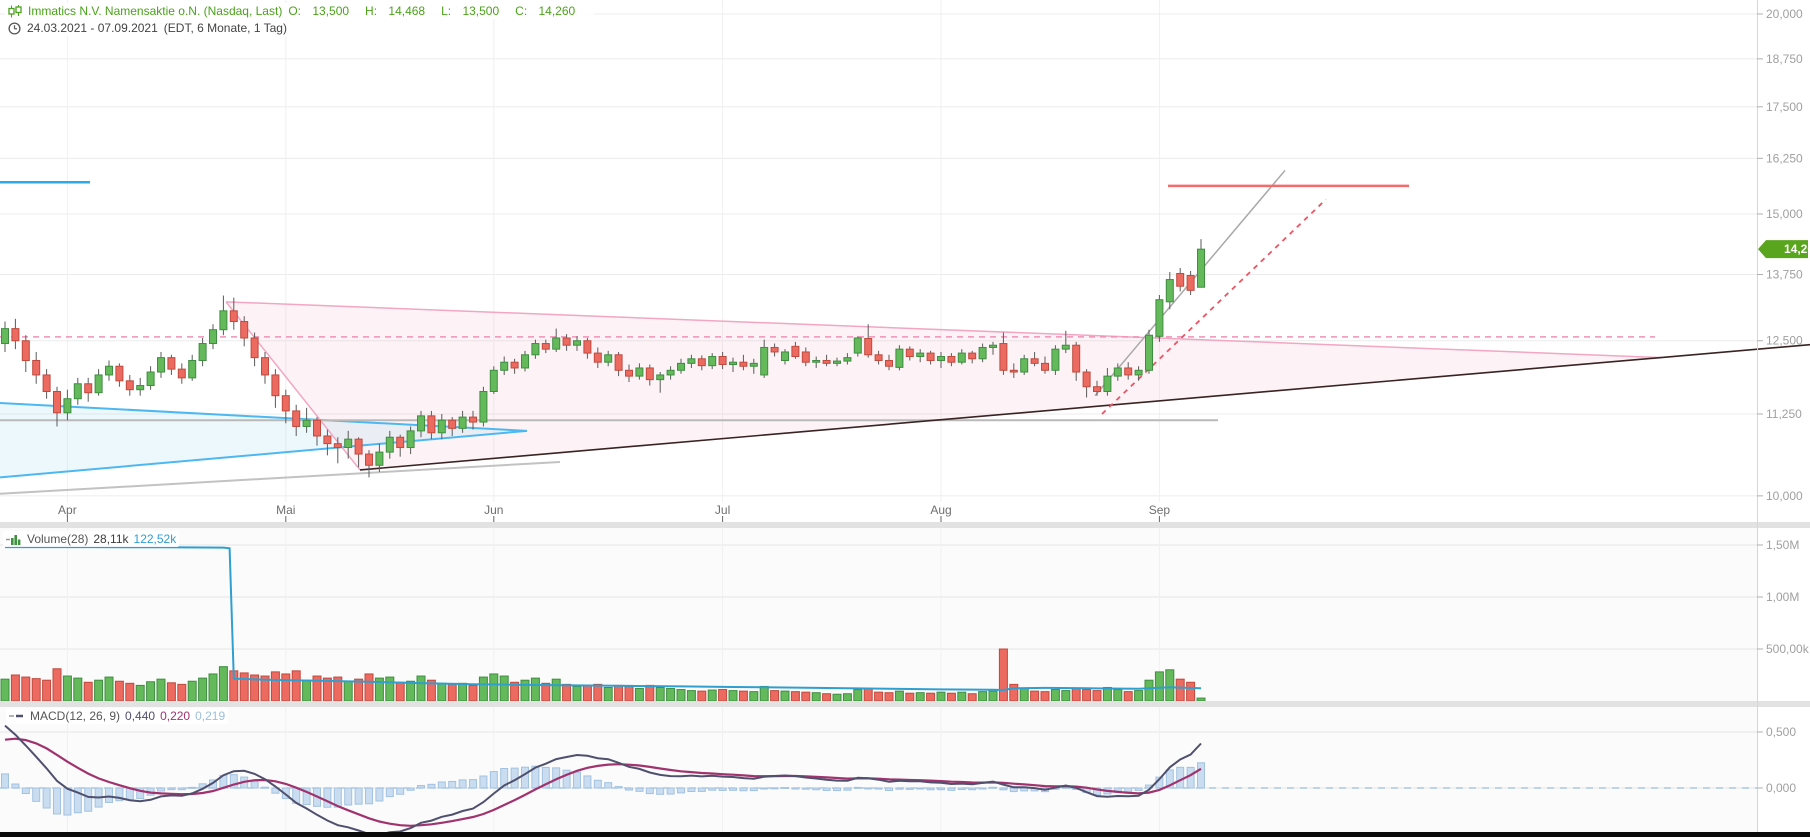  Describe the element at coordinates (905, 704) in the screenshot. I see `pane-divider` at that location.